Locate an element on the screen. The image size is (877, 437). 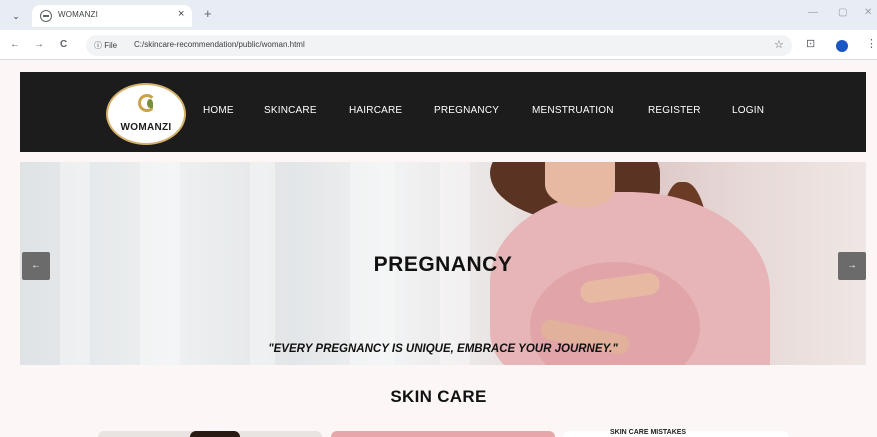
card-image is located at coordinates (215, 434).